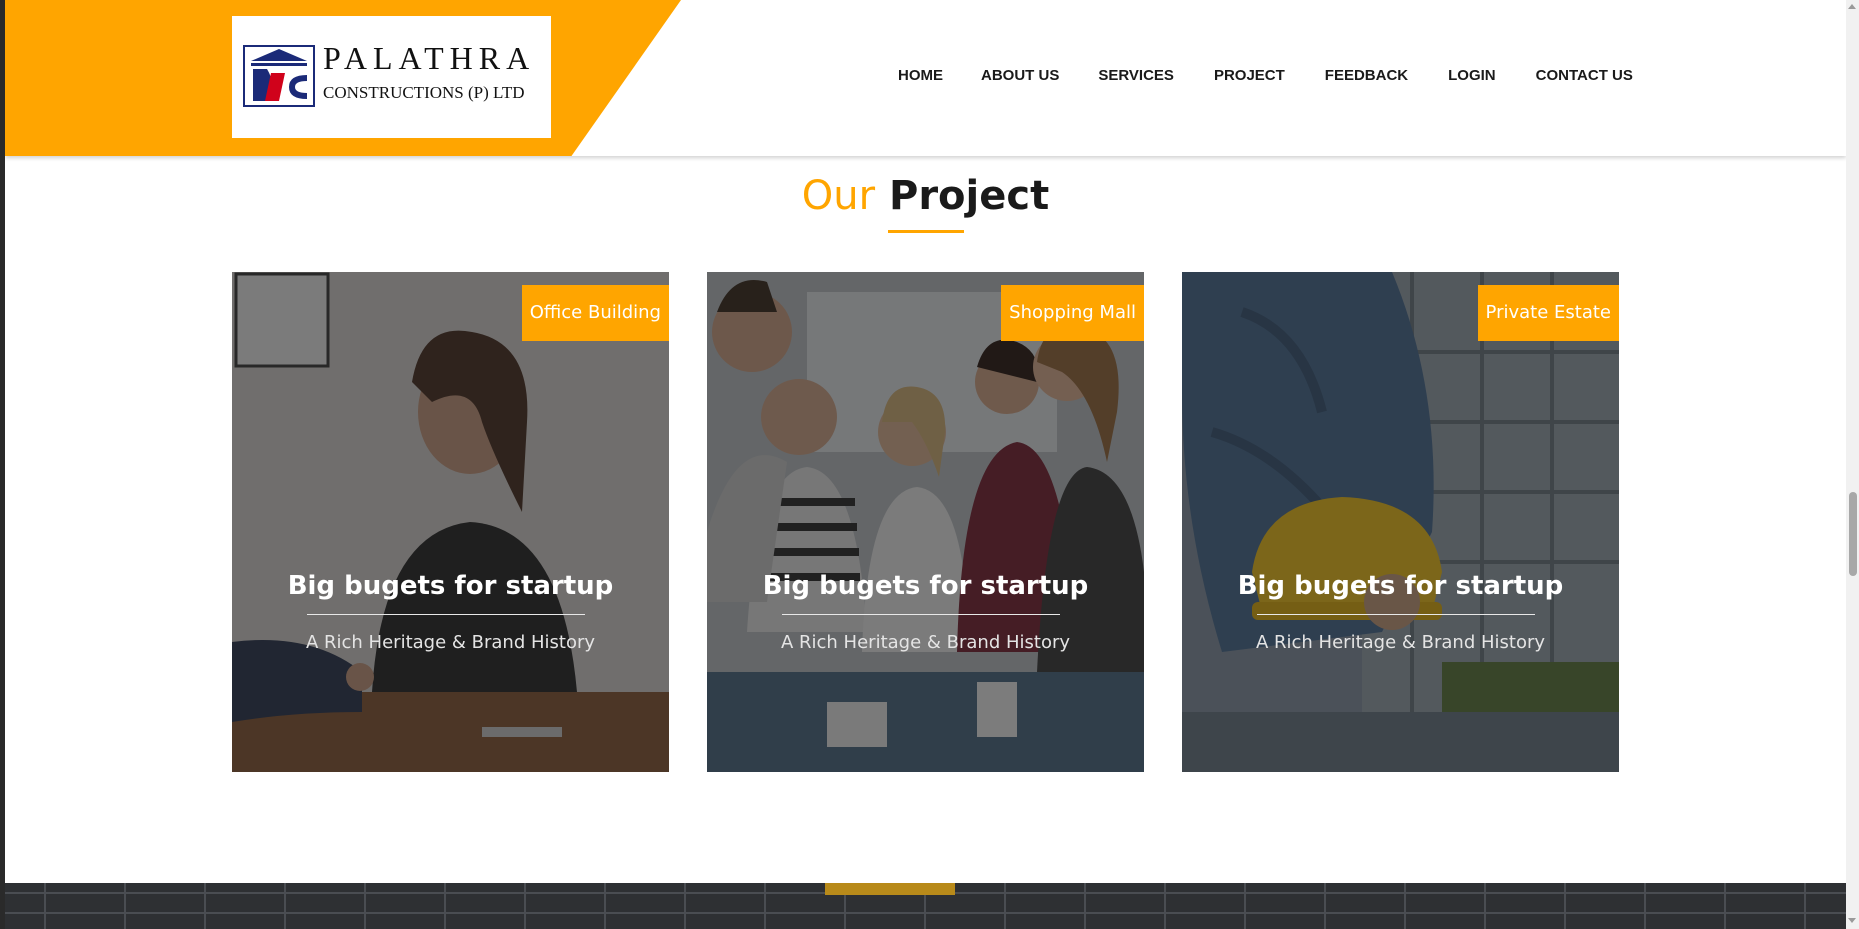  Describe the element at coordinates (1072, 313) in the screenshot. I see `card-category-tag: Shopping Mall` at that location.